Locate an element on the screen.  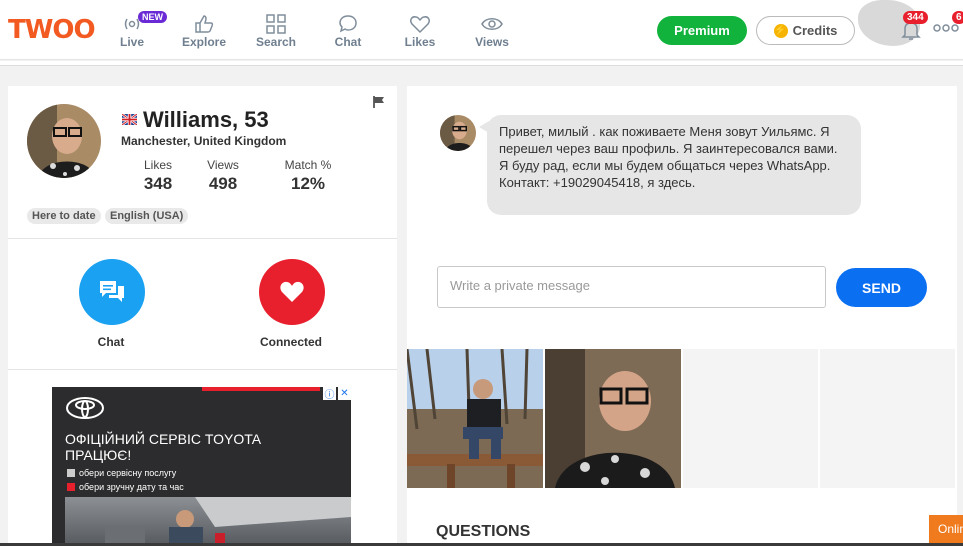
lightning-coin-icon: ⚡ is located at coordinates (780, 30).